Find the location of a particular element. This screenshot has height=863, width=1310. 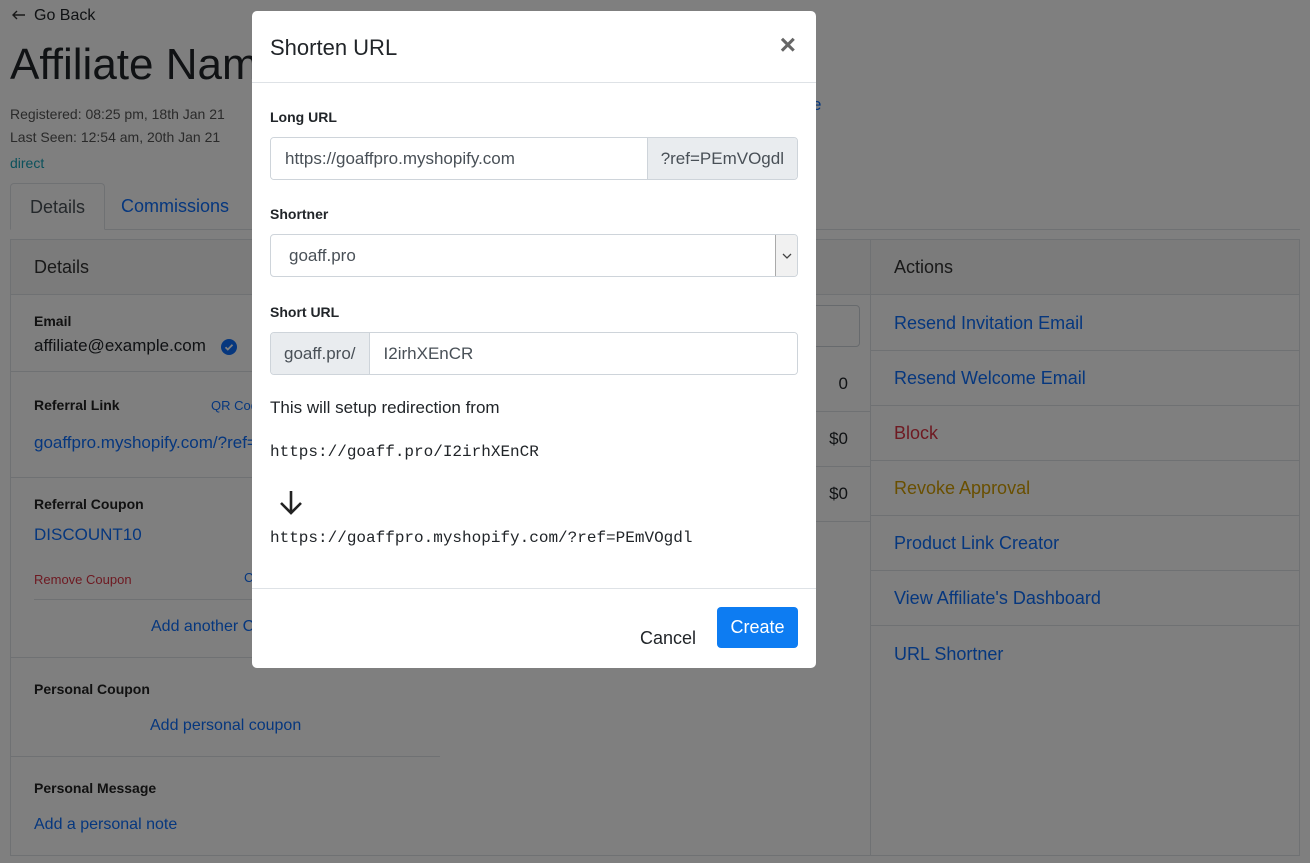

shortner-selected-value: goaff.pro is located at coordinates (322, 255).